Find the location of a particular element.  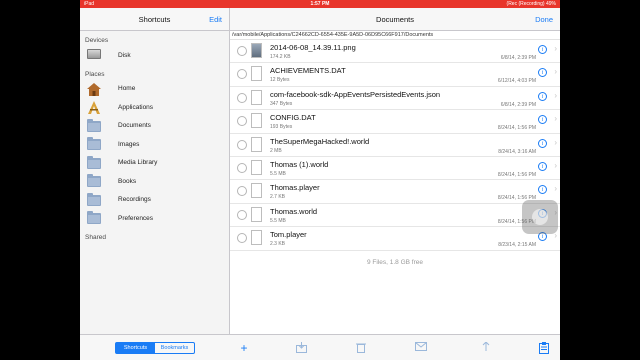

file-summary: 9 Files, 1.8 GB free is located at coordinates (395, 262).